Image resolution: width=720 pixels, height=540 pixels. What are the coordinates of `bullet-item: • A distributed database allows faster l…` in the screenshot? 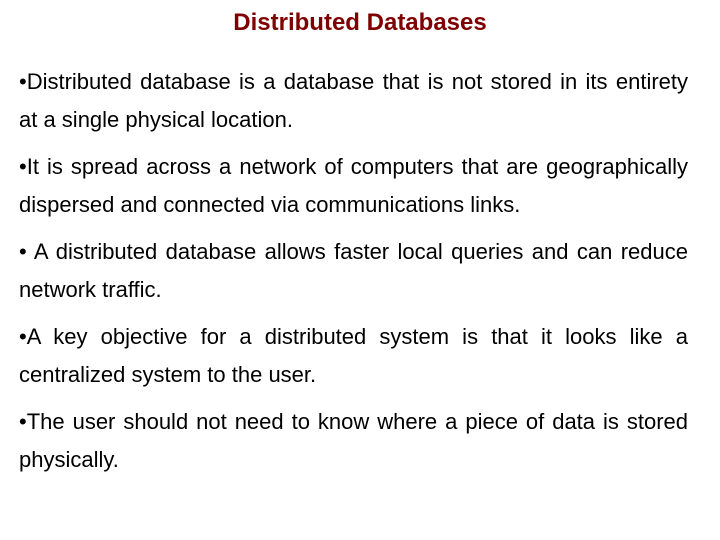 It's located at (353, 270).